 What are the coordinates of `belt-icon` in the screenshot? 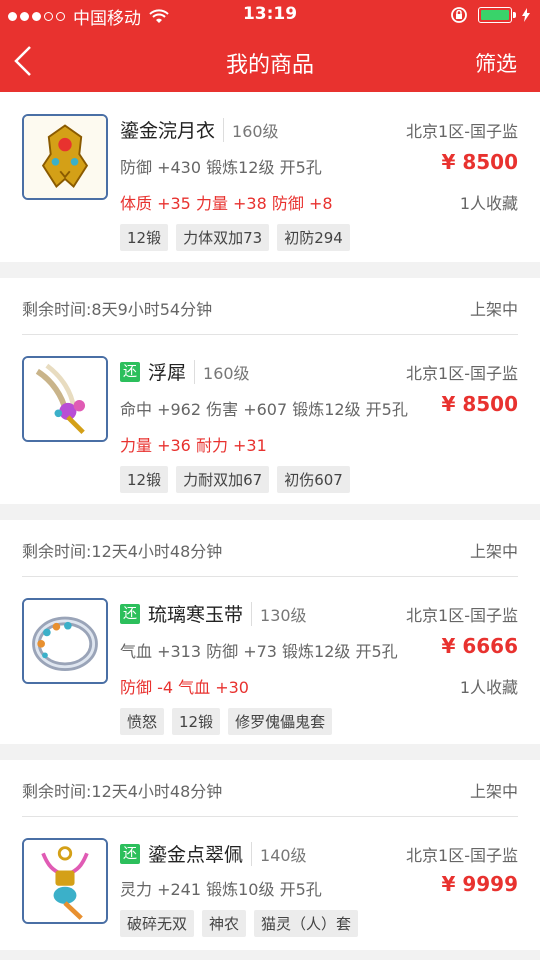 It's located at (65, 641).